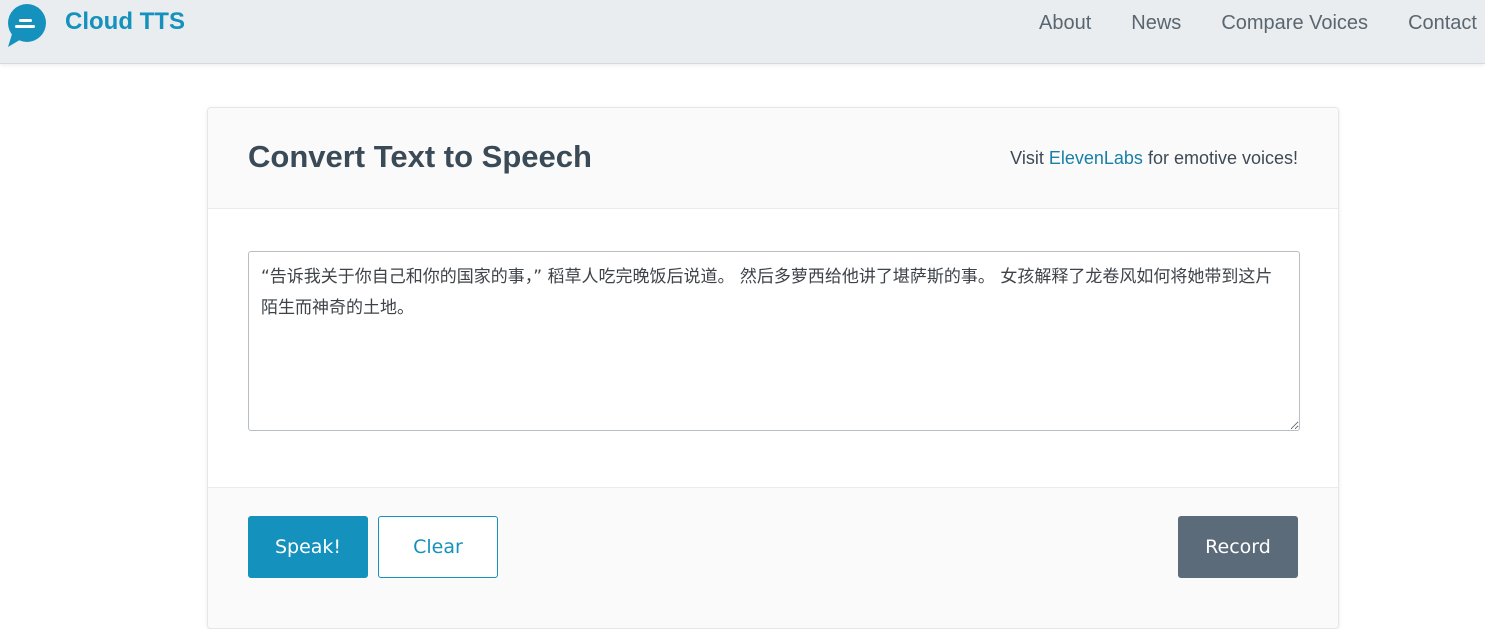 The width and height of the screenshot is (1485, 629). What do you see at coordinates (1096, 158) in the screenshot?
I see `elevenlabs-link: ElevenLabs` at bounding box center [1096, 158].